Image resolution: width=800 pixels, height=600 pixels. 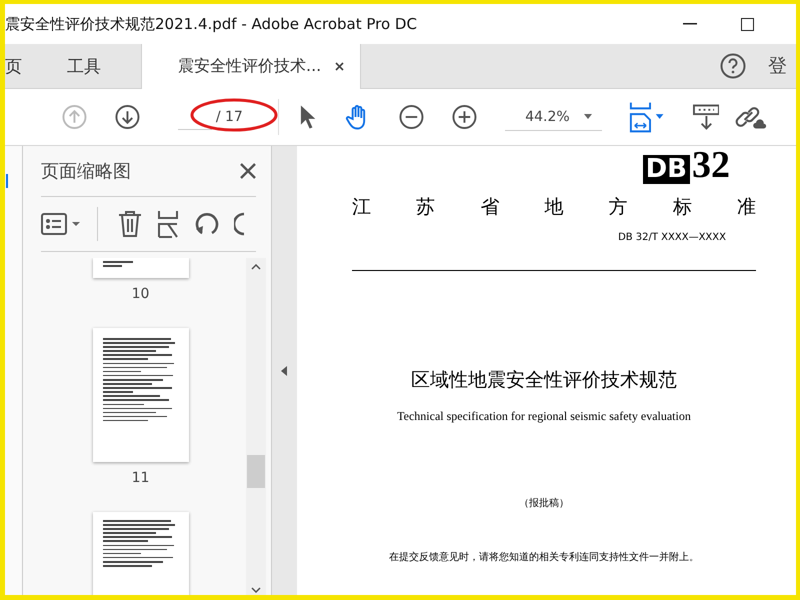 I want to click on panel-indicator, so click(x=7, y=181).